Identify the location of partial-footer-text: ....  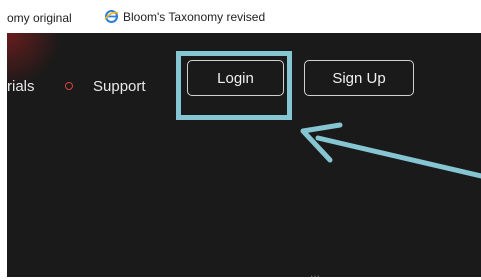
(315, 273).